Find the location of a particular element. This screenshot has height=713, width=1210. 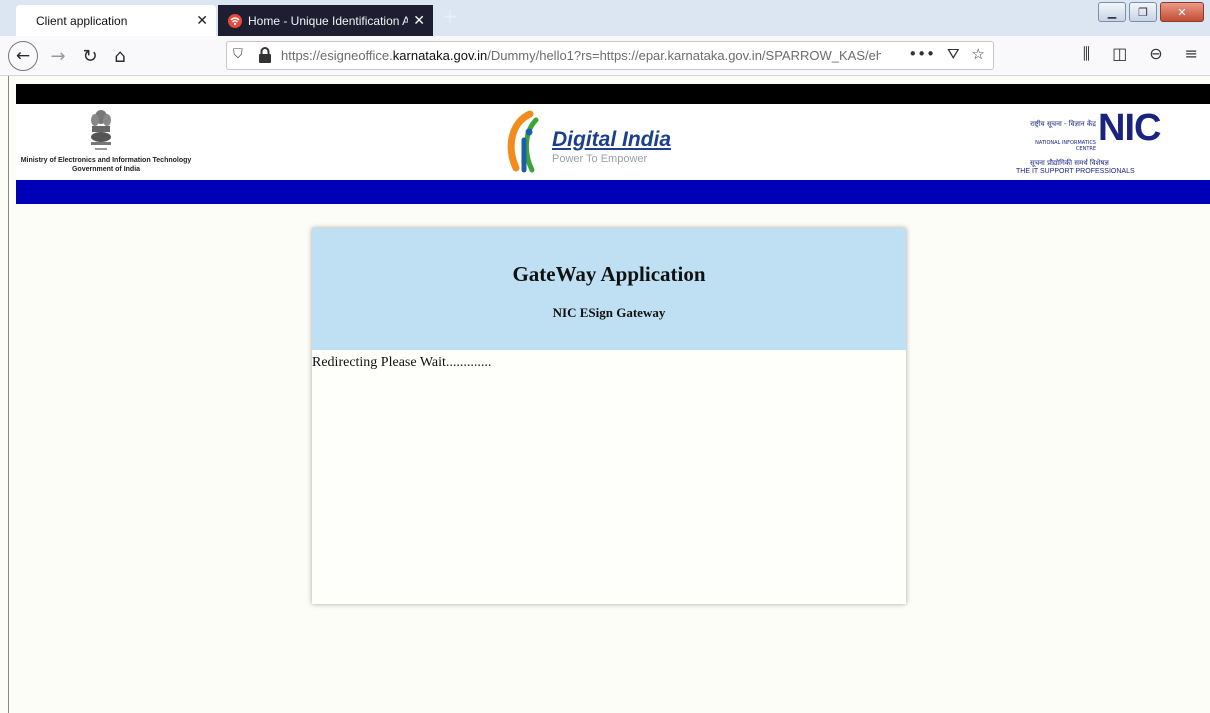

reload-button: ↻ is located at coordinates (90, 56).